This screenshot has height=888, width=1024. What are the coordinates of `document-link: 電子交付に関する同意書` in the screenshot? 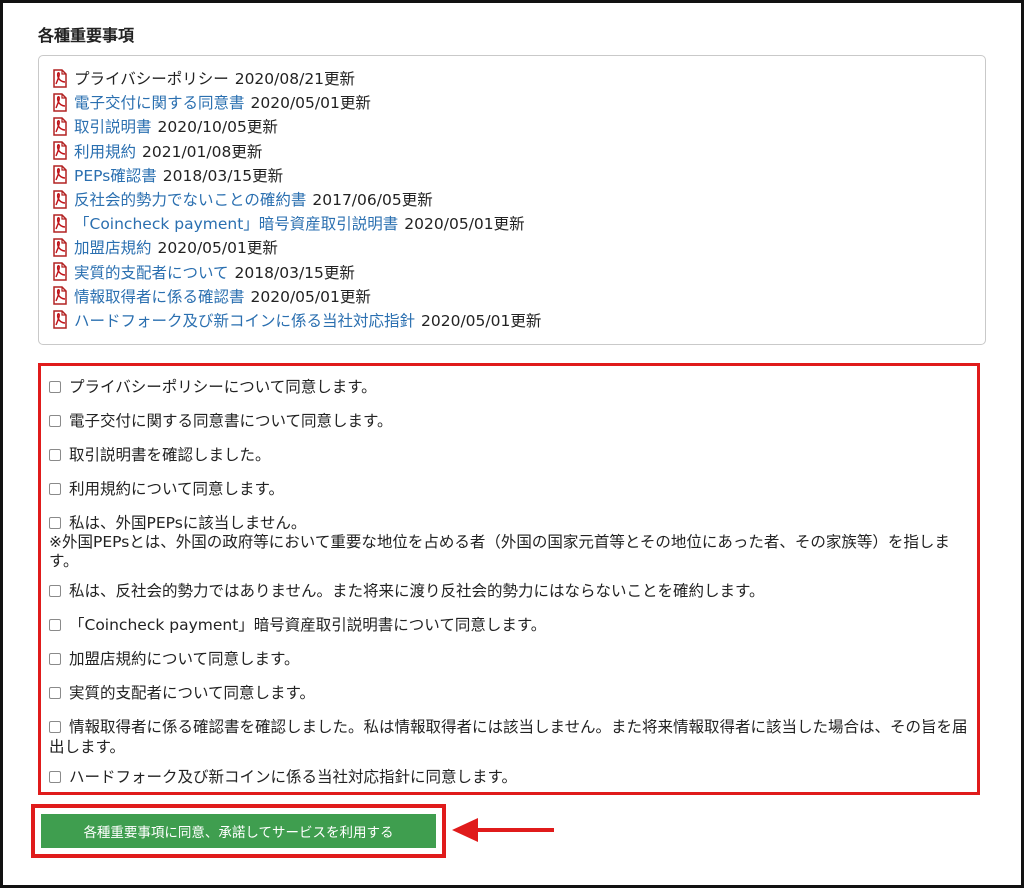 It's located at (159, 102).